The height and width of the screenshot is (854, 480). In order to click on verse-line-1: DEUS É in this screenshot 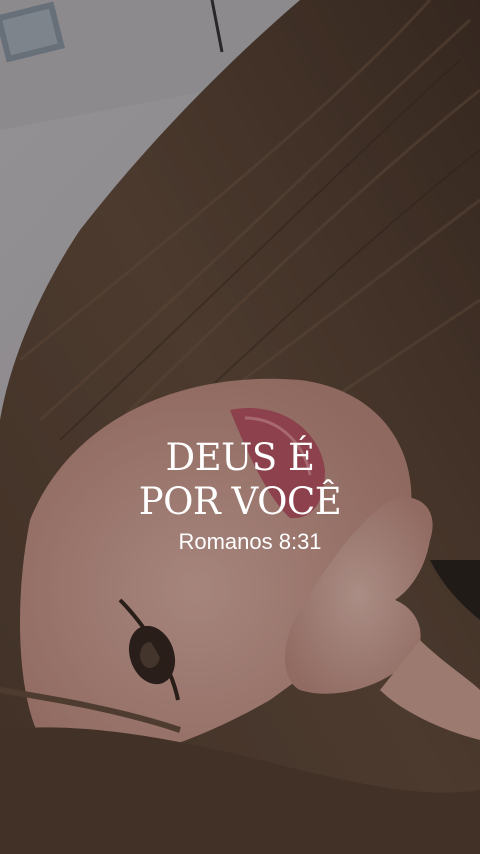, I will do `click(240, 457)`.